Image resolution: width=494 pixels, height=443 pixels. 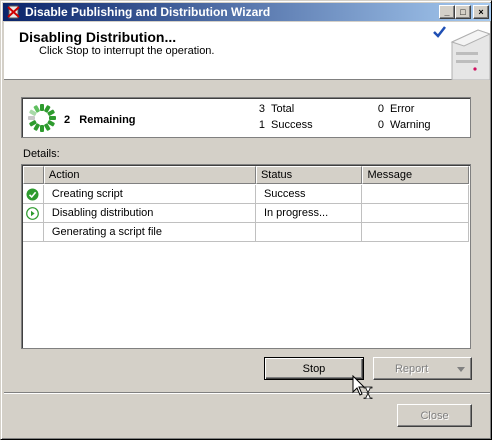 I want to click on stop-button-label: Stop, so click(x=314, y=368).